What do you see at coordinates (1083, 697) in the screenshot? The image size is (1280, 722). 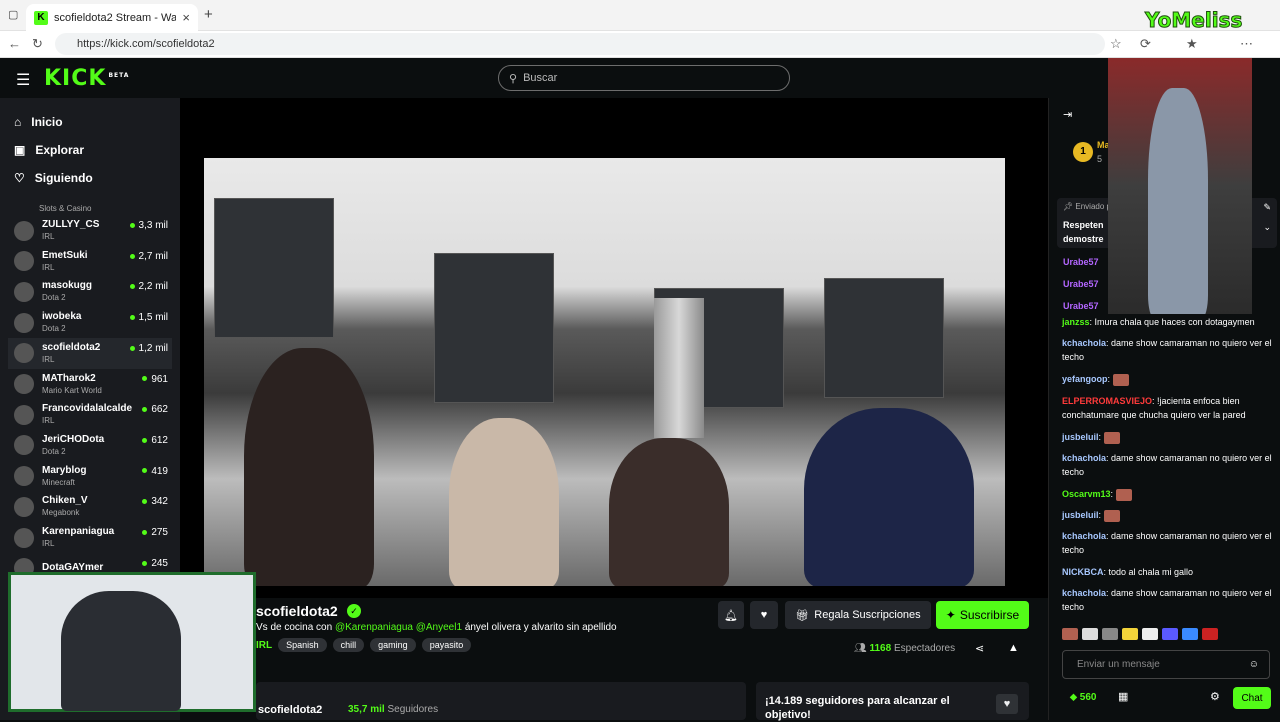 I see `channel-points: ⬥ 560` at bounding box center [1083, 697].